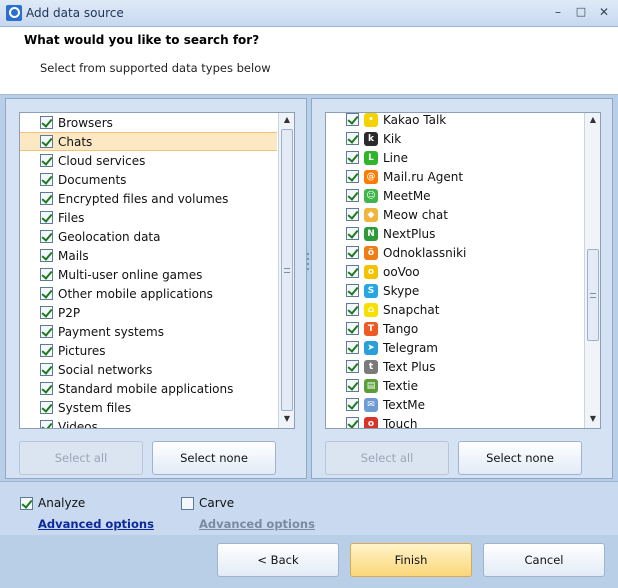  I want to click on list-item: ö Odnoklassniki, so click(454, 252).